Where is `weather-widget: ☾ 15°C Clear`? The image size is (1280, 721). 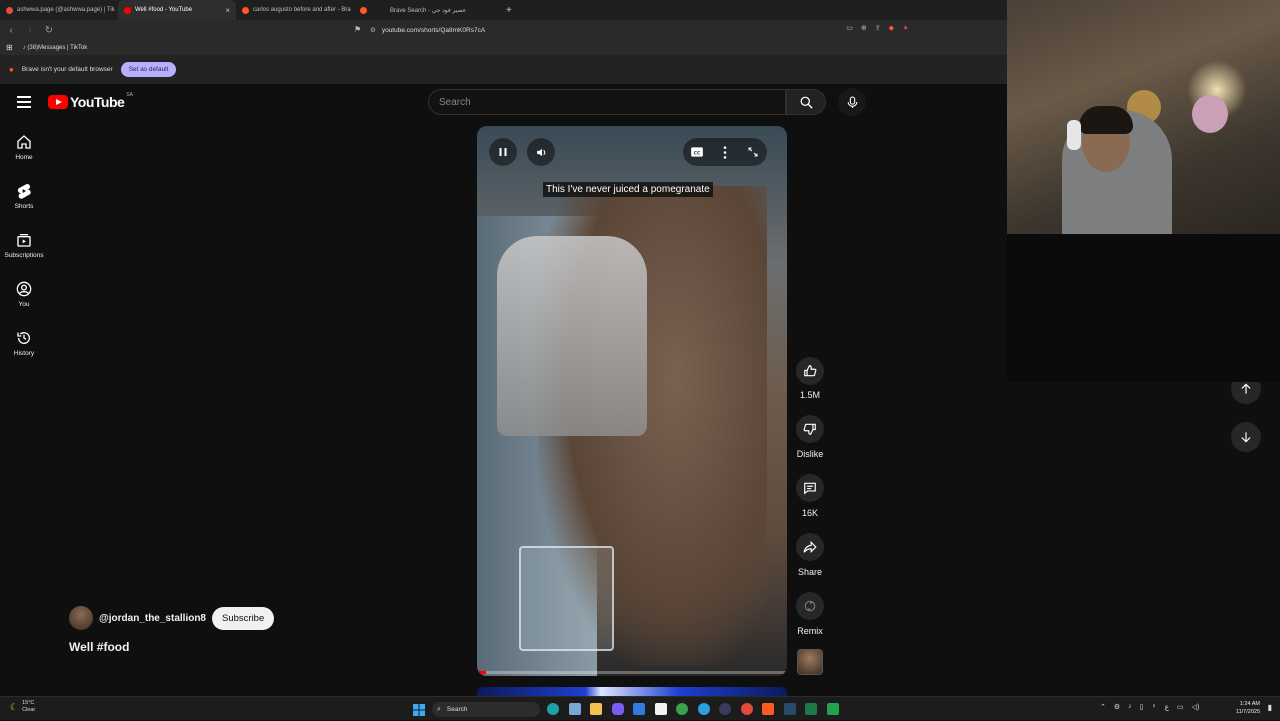 weather-widget: ☾ 15°C Clear is located at coordinates (22, 707).